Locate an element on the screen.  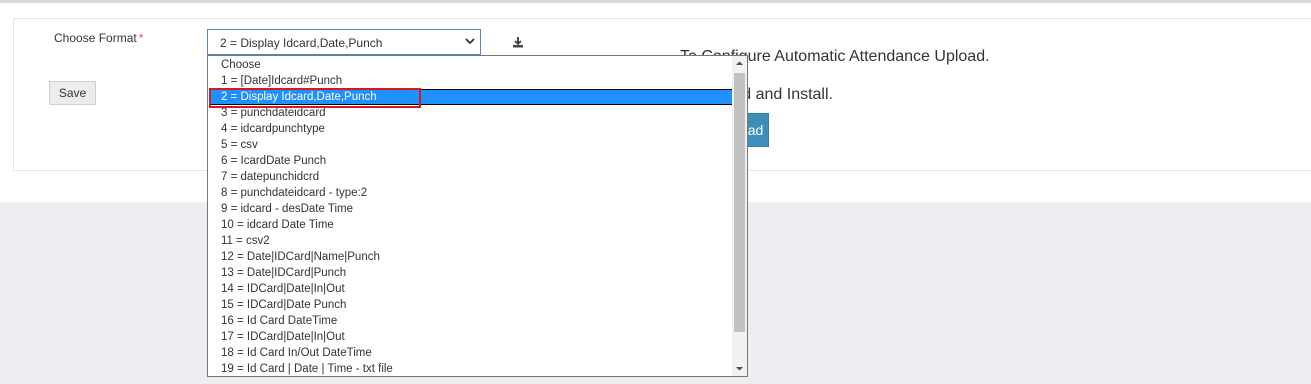
choose-format-label-text: Choose Format is located at coordinates (95, 38).